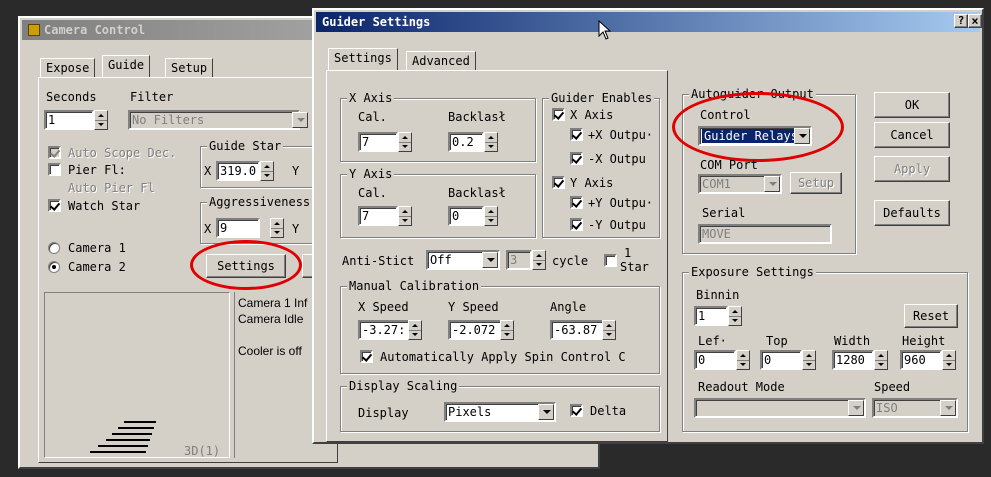 The width and height of the screenshot is (991, 477). What do you see at coordinates (881, 360) in the screenshot?
I see `width-spinner` at bounding box center [881, 360].